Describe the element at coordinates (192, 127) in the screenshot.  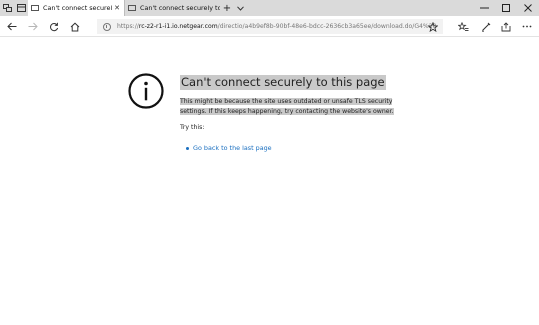
I see `try-this-label: Try this:` at that location.